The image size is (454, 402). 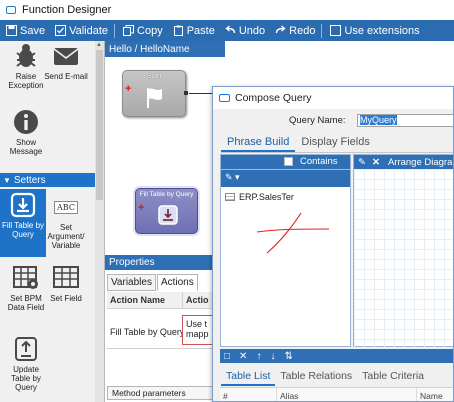 I want to click on close-icon: ✕, so click(x=376, y=162).